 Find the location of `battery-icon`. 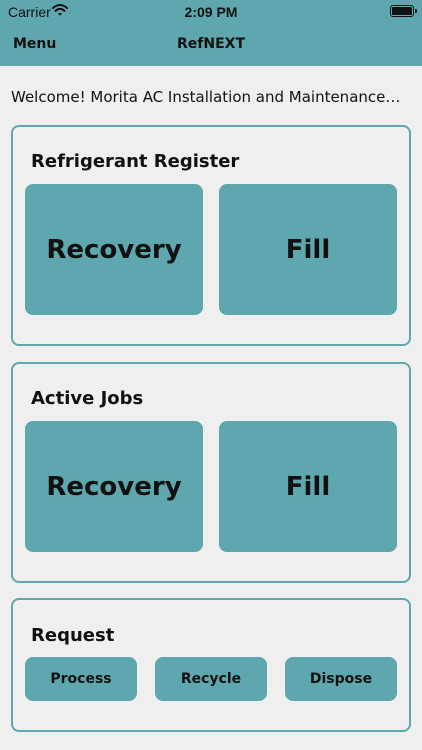

battery-icon is located at coordinates (403, 11).